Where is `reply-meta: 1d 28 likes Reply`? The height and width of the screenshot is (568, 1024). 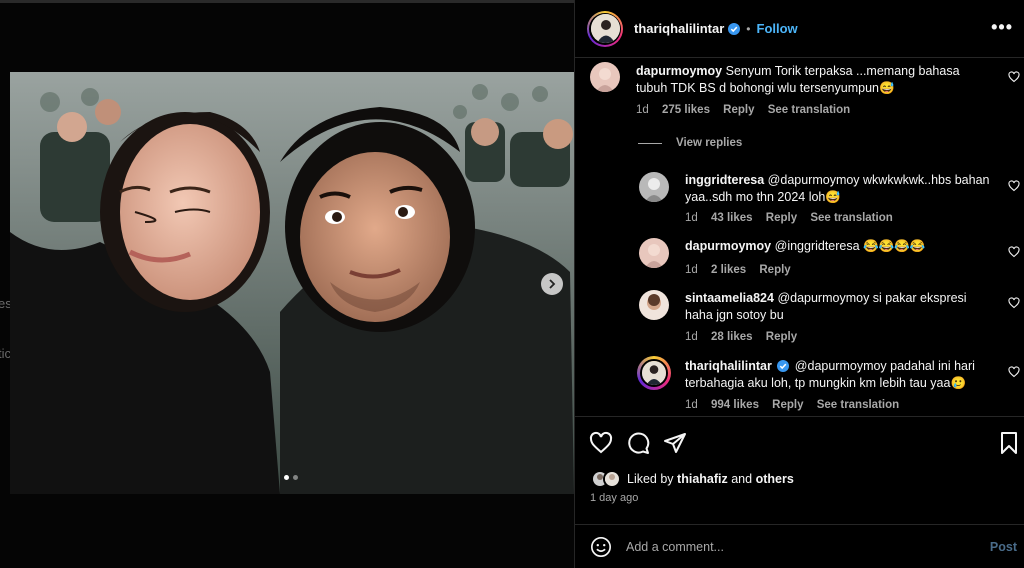
reply-meta: 1d 28 likes Reply is located at coordinates (746, 337).